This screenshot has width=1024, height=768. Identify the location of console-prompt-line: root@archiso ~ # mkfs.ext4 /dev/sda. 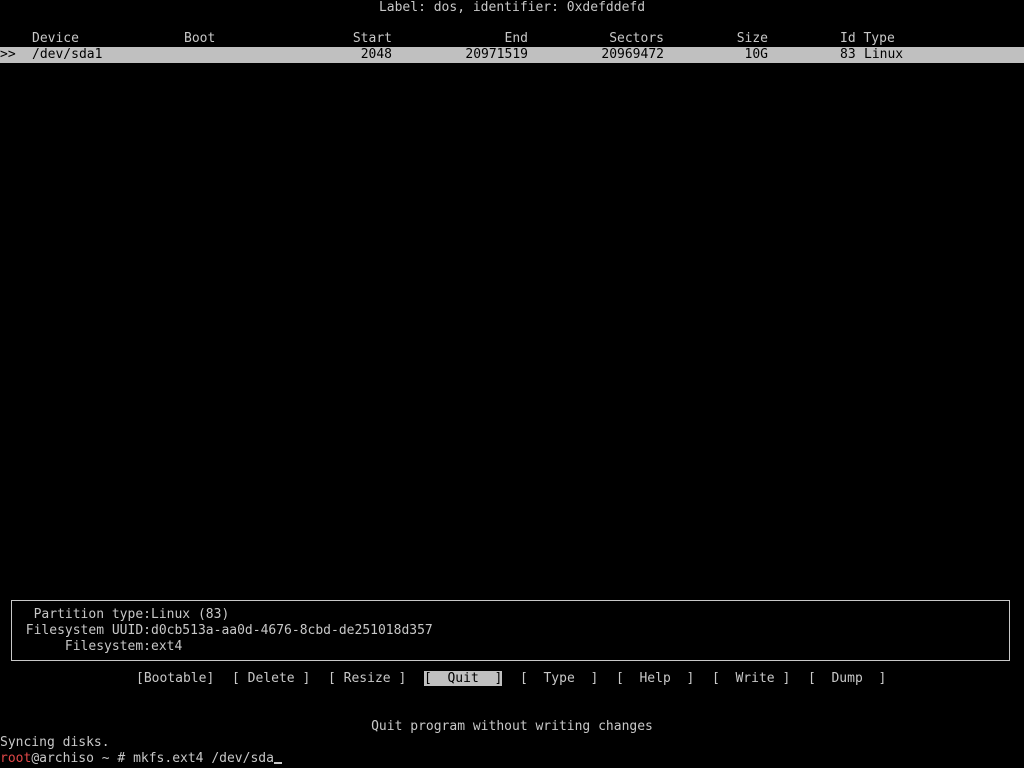
(141, 759).